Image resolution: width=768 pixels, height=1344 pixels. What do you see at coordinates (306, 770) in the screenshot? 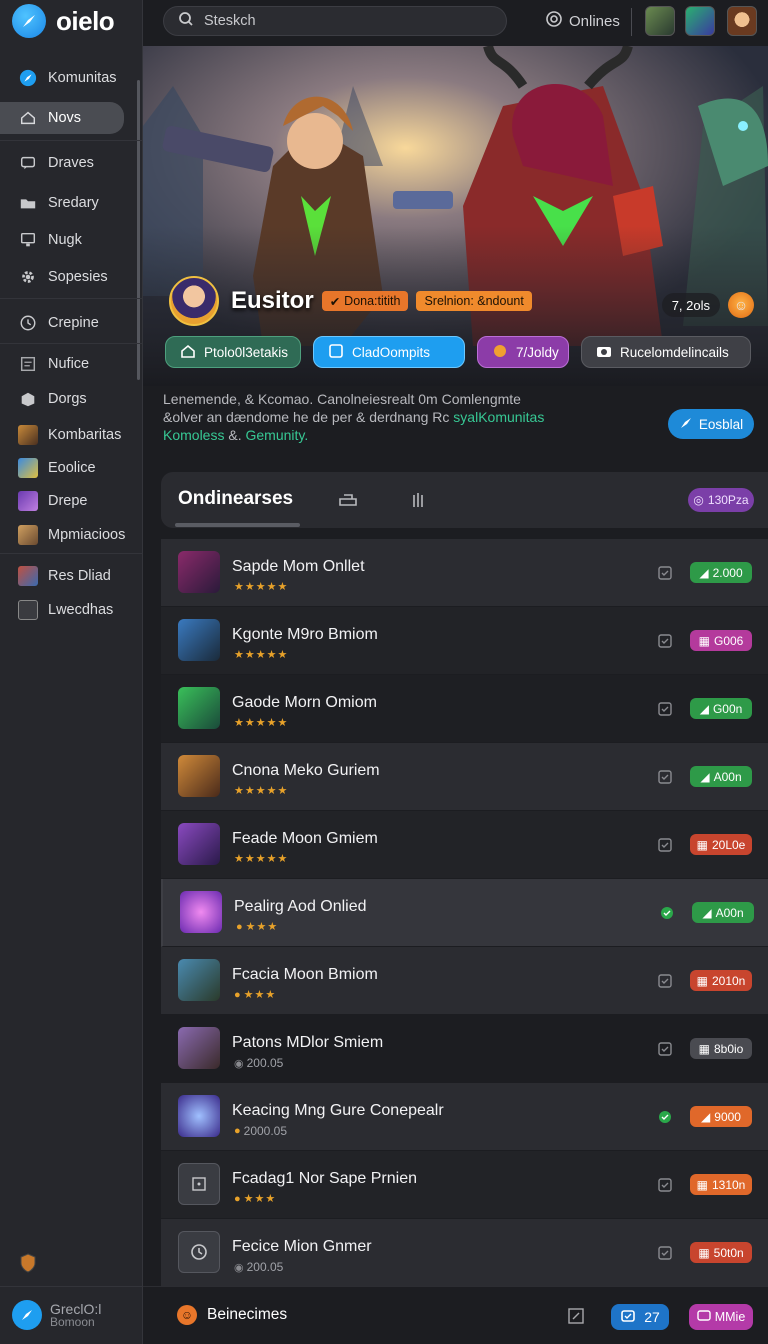
I see `list-item-title: Cnona Meko Guriem` at bounding box center [306, 770].